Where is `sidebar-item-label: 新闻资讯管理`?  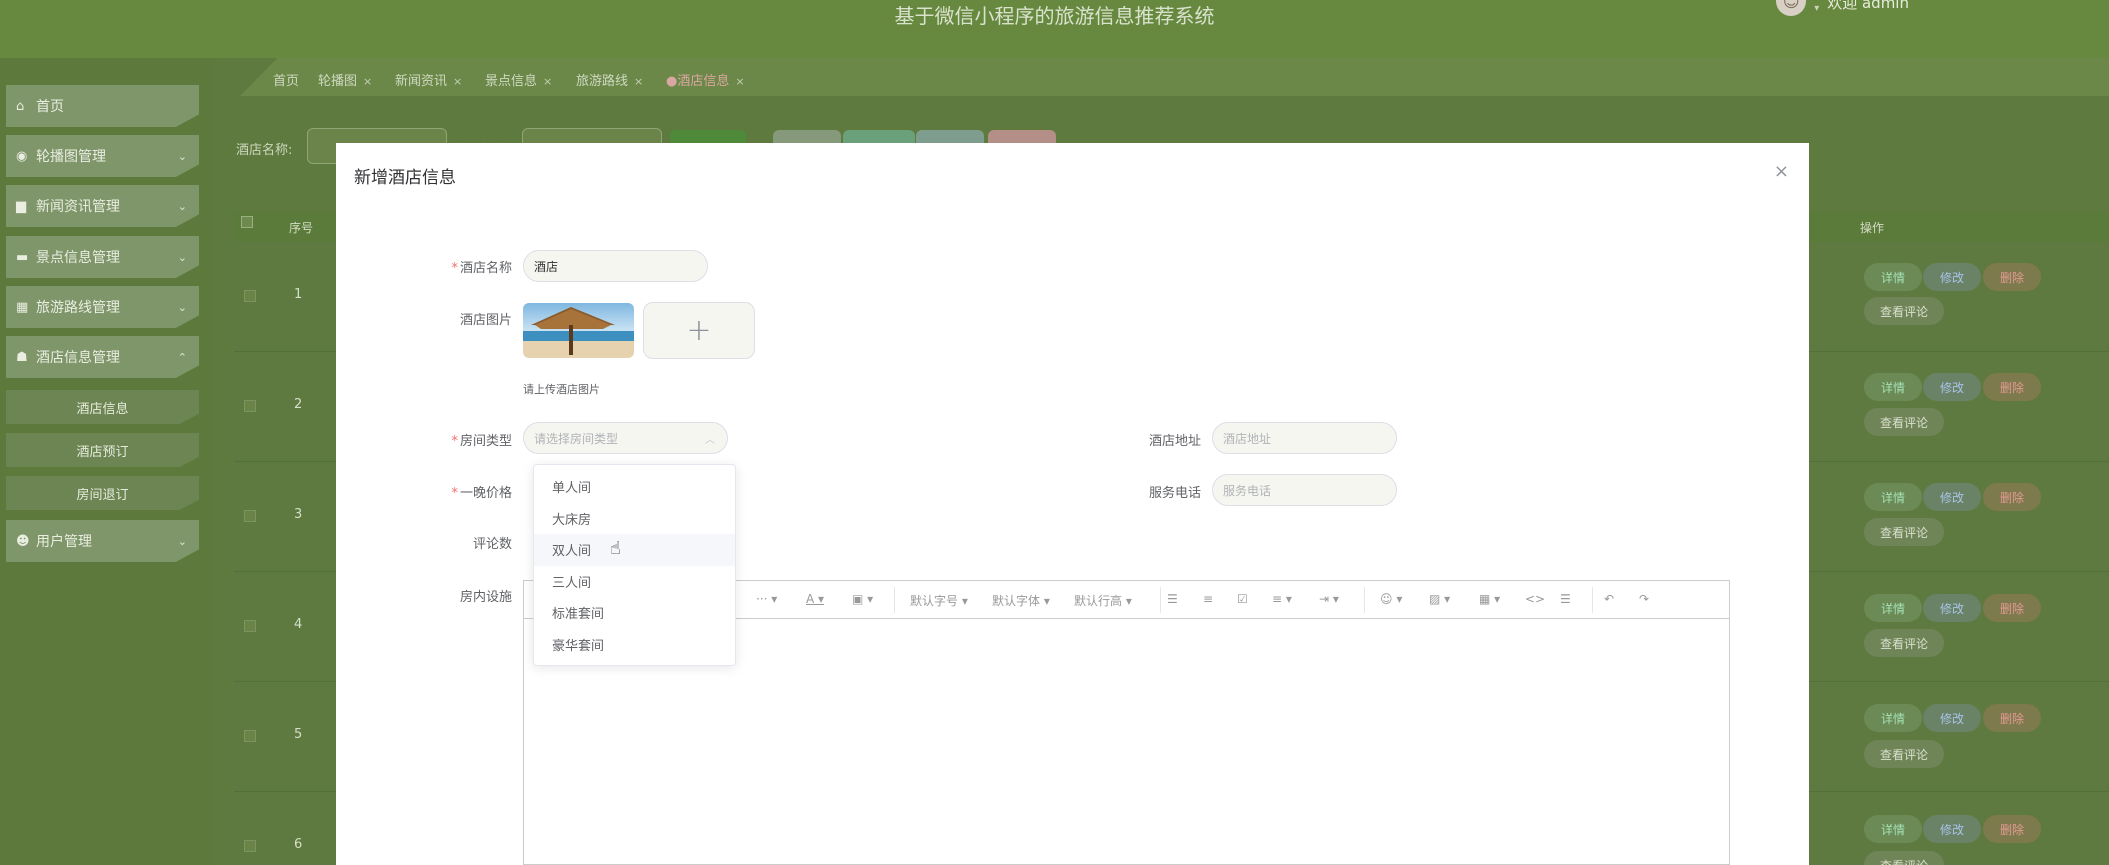 sidebar-item-label: 新闻资讯管理 is located at coordinates (78, 207).